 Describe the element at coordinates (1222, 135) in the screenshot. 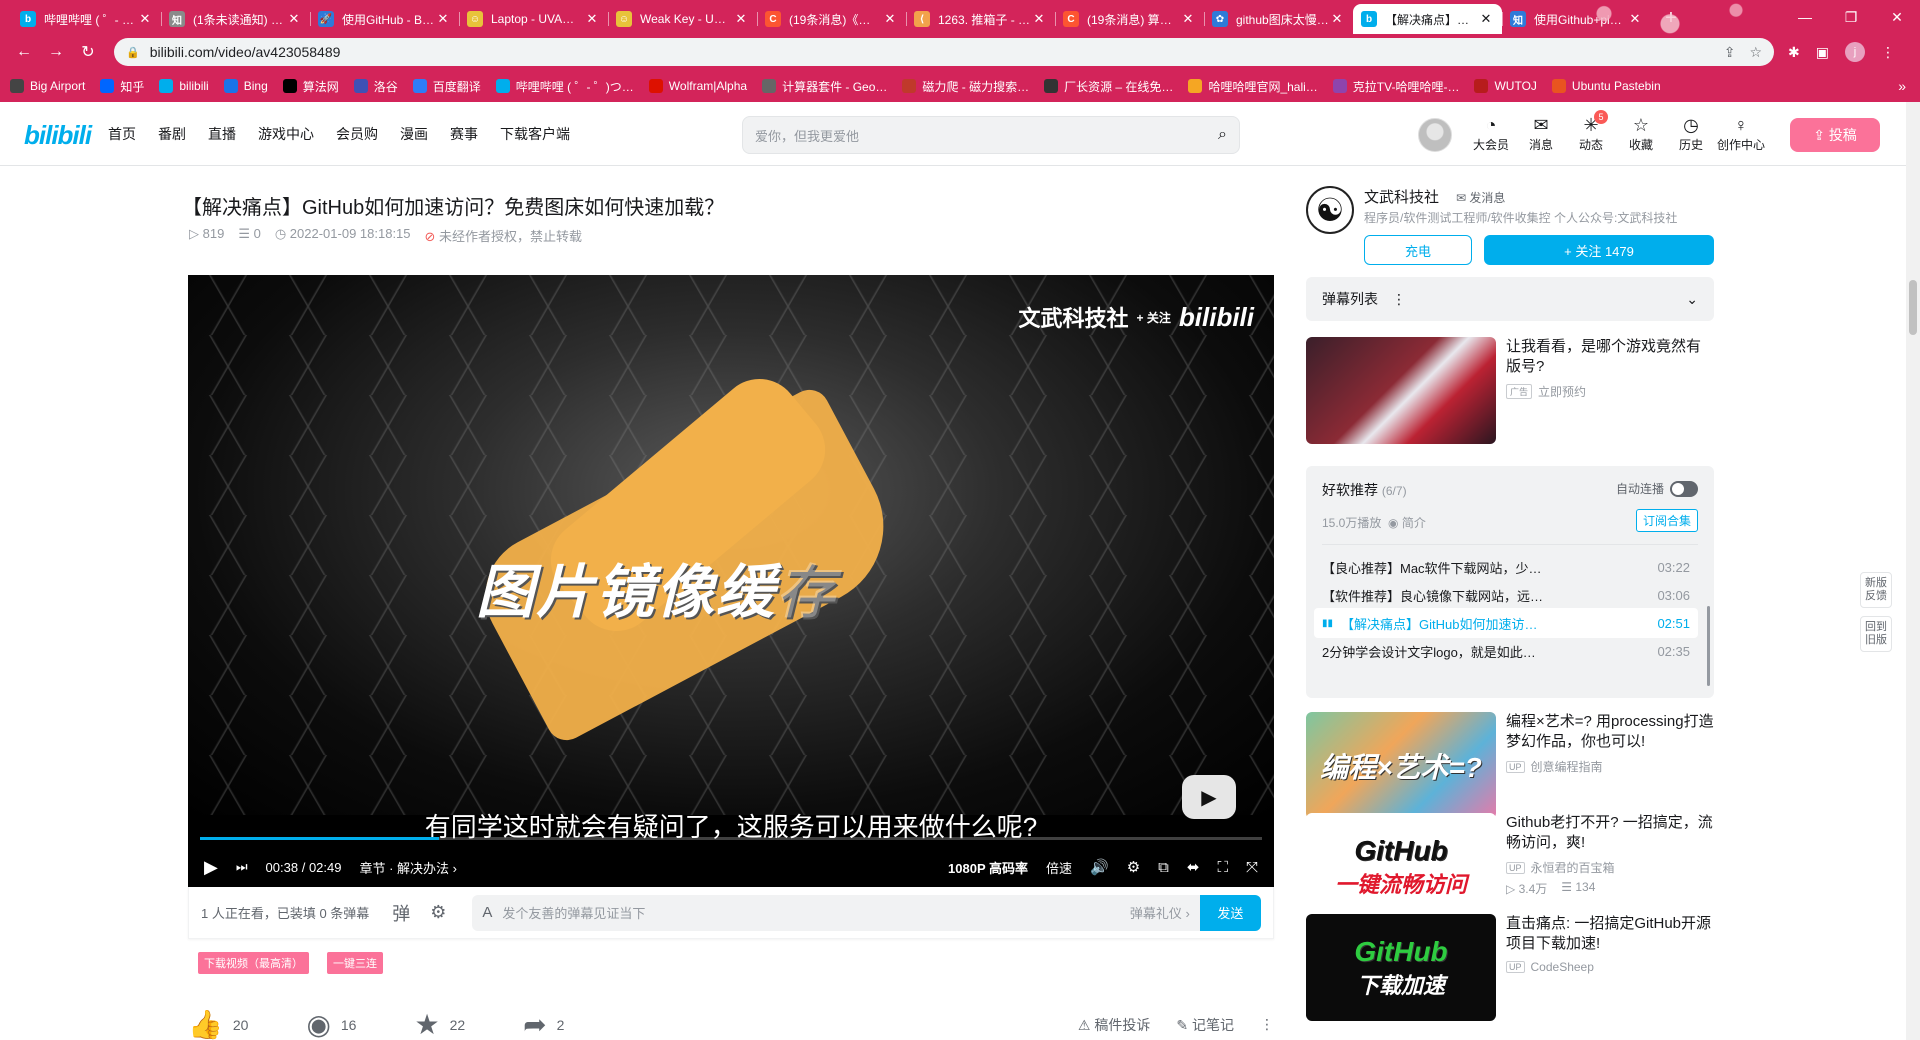

I see `search-icon: ⌕` at that location.